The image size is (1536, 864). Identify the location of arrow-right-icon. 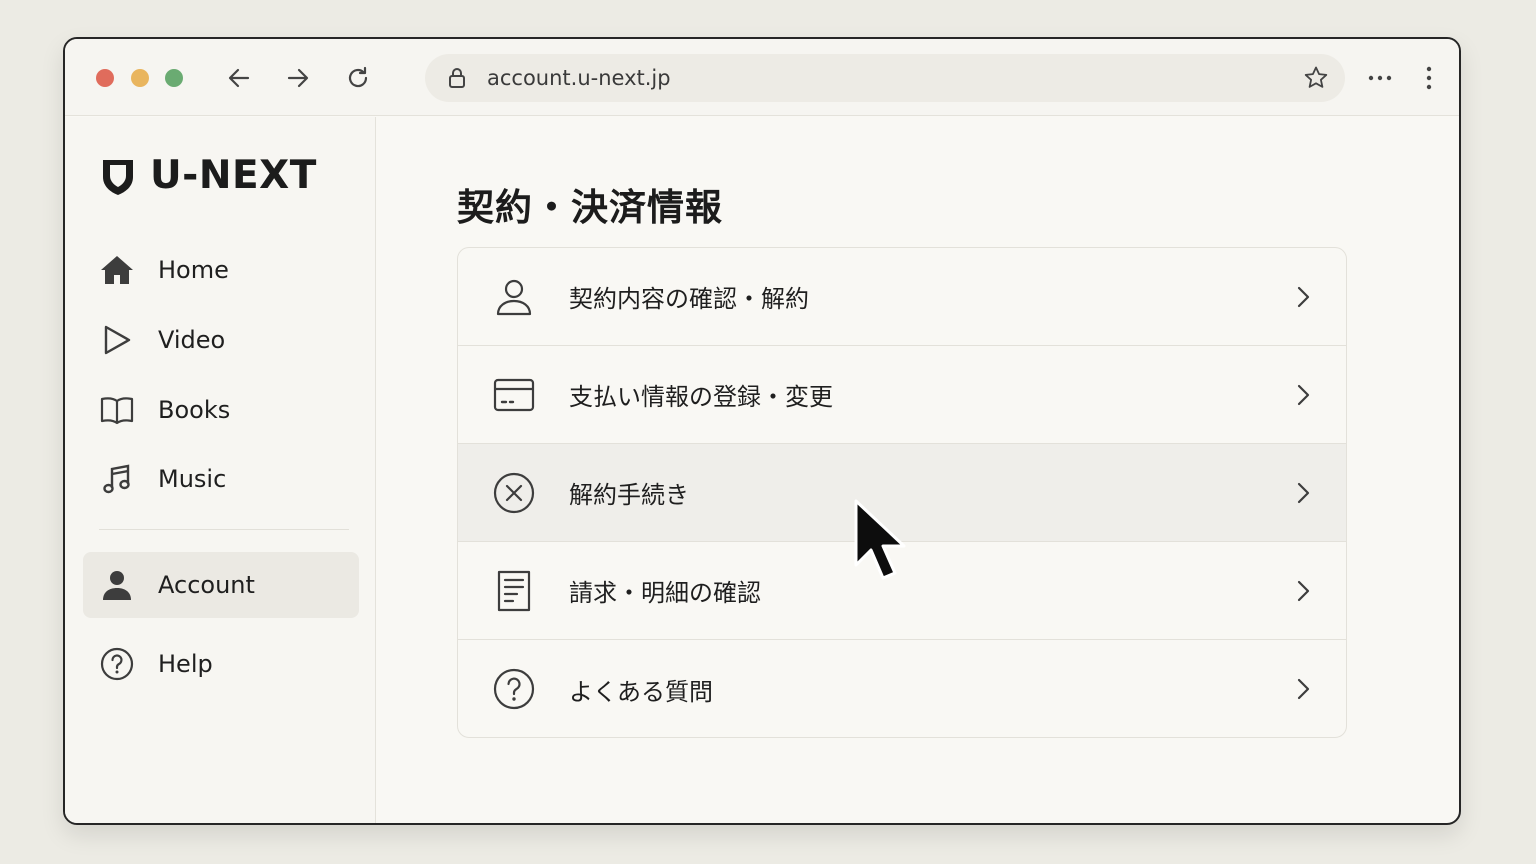
(298, 78).